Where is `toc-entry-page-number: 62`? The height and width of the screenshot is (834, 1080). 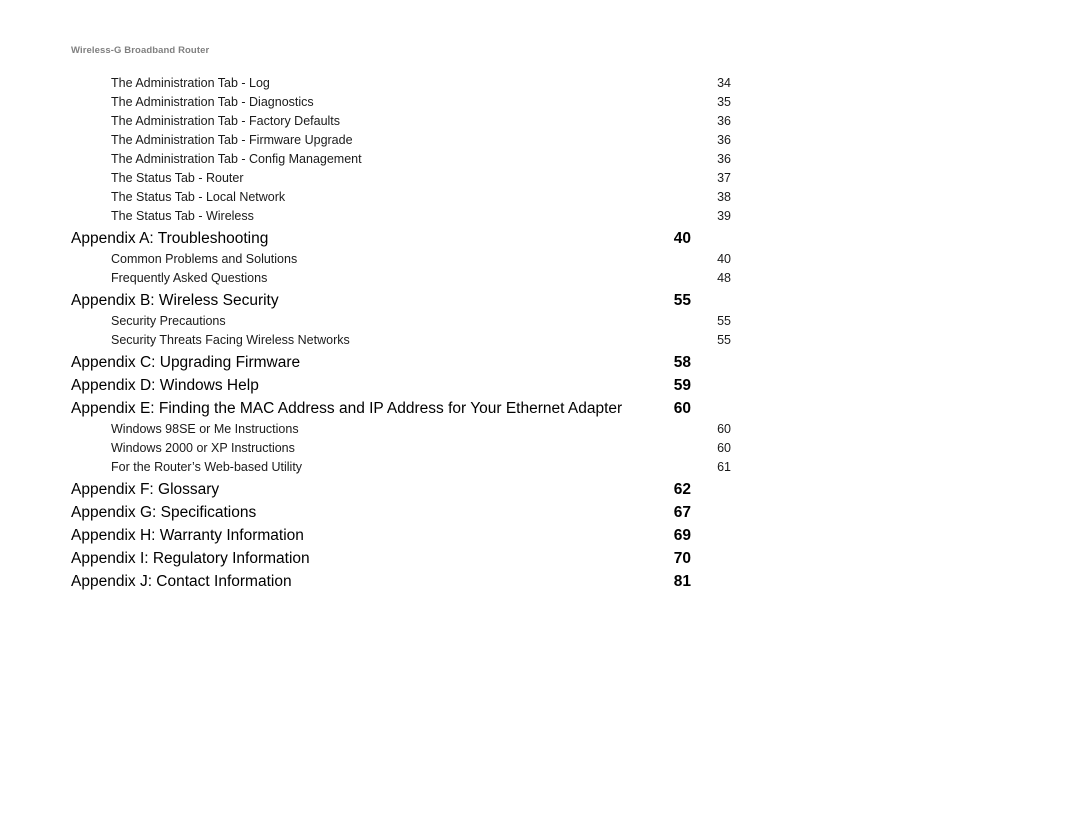 toc-entry-page-number: 62 is located at coordinates (682, 489).